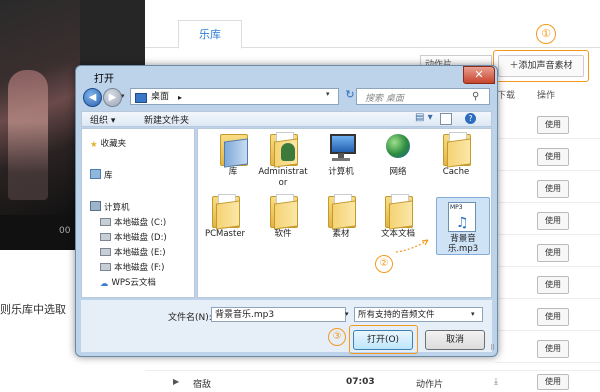 The height and width of the screenshot is (392, 600). Describe the element at coordinates (283, 177) in the screenshot. I see `file-label: Administrator` at that location.